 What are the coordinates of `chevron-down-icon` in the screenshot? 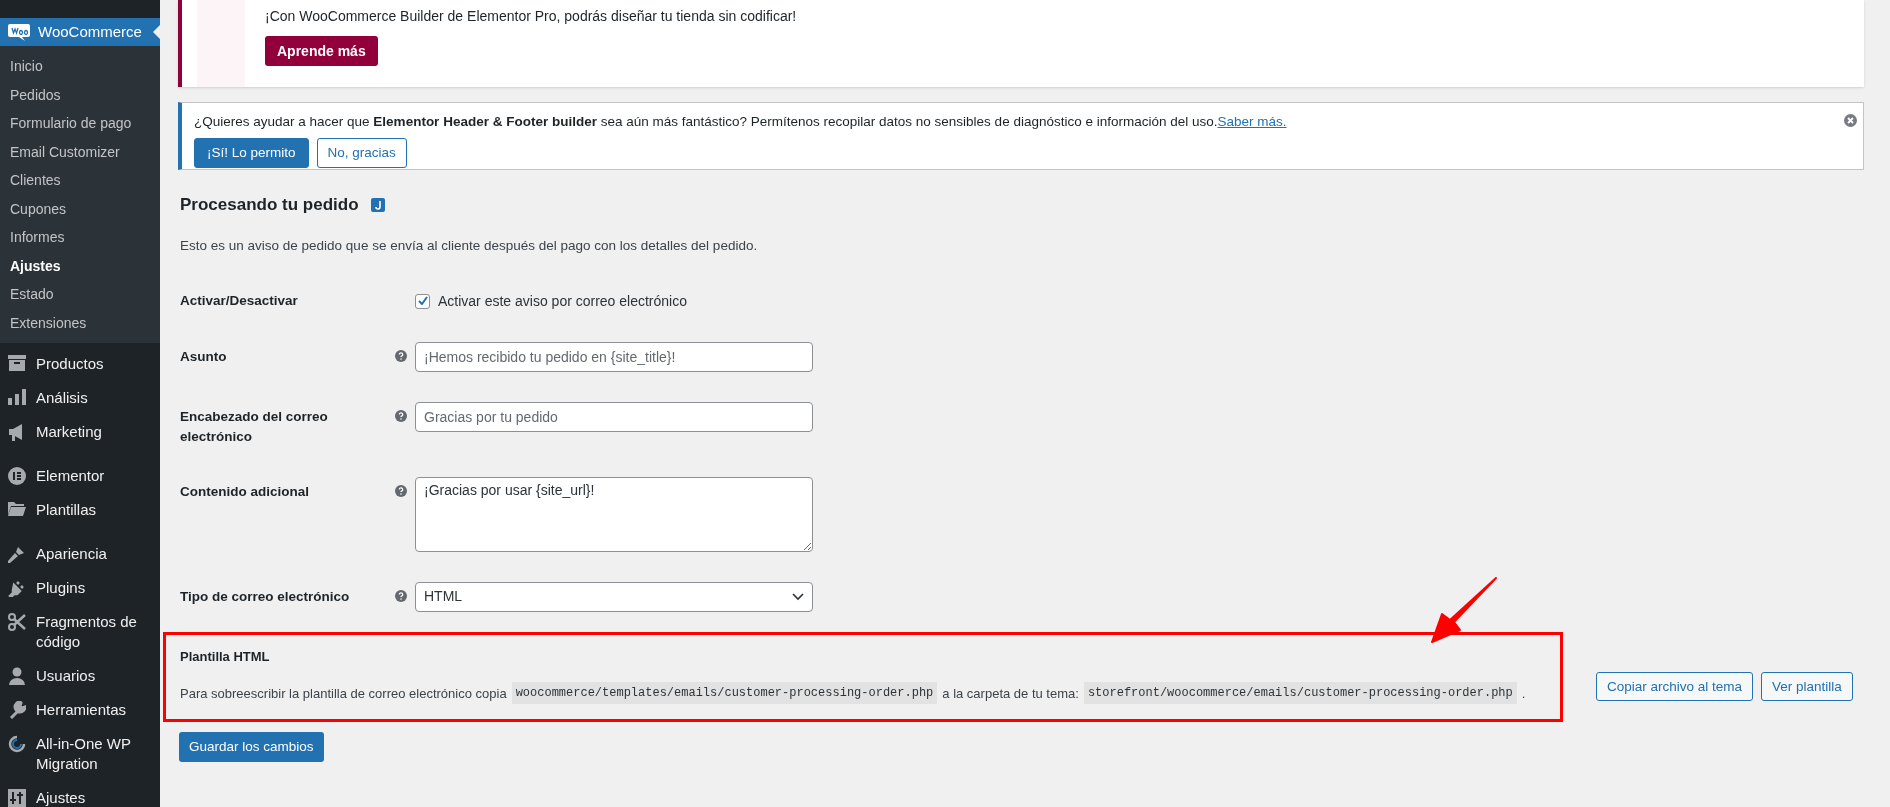 It's located at (798, 596).